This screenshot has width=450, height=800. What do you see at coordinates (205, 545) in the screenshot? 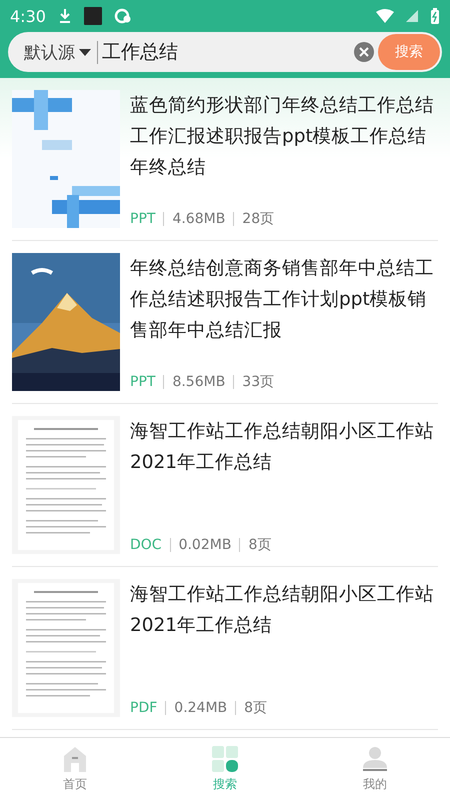
I see `file-size: 0.02MB` at bounding box center [205, 545].